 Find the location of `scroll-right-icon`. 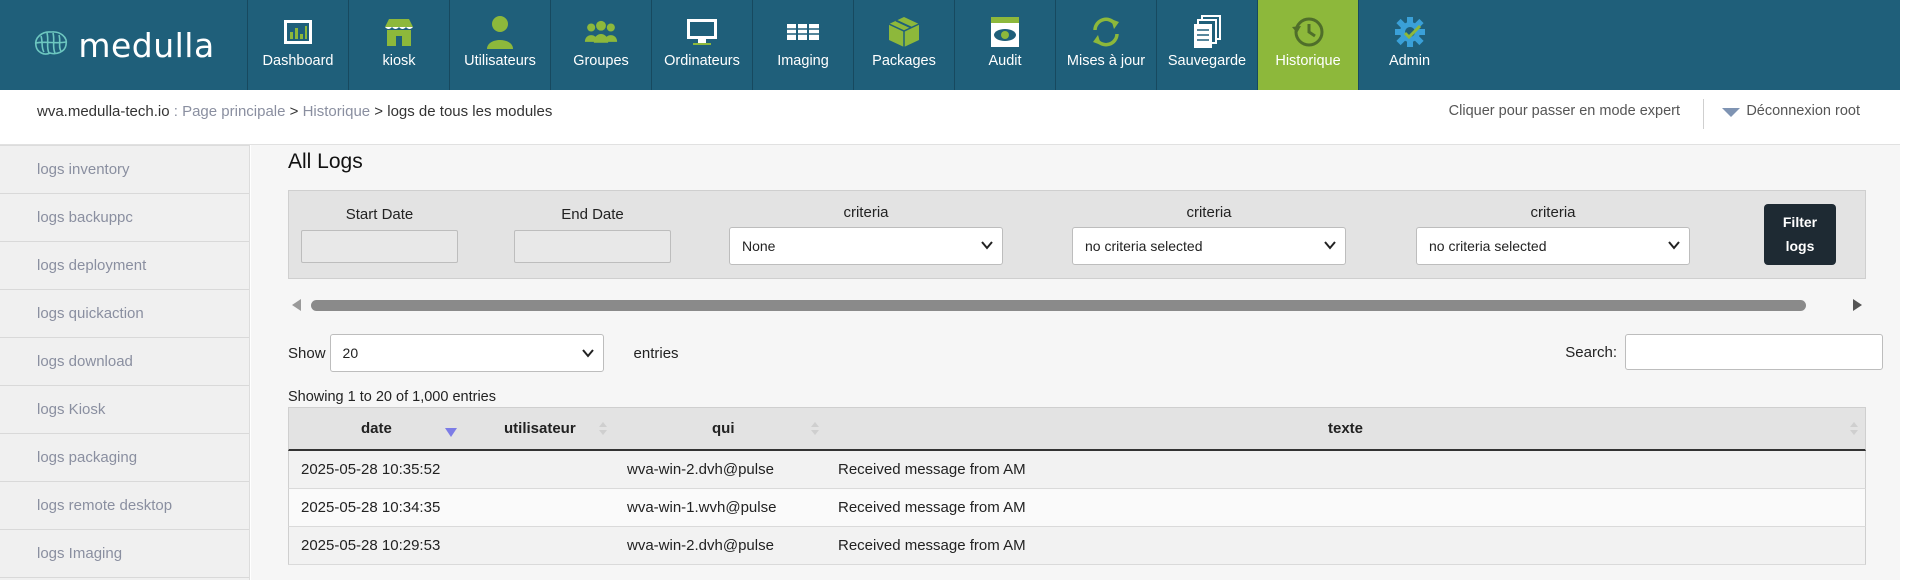

scroll-right-icon is located at coordinates (1857, 305).